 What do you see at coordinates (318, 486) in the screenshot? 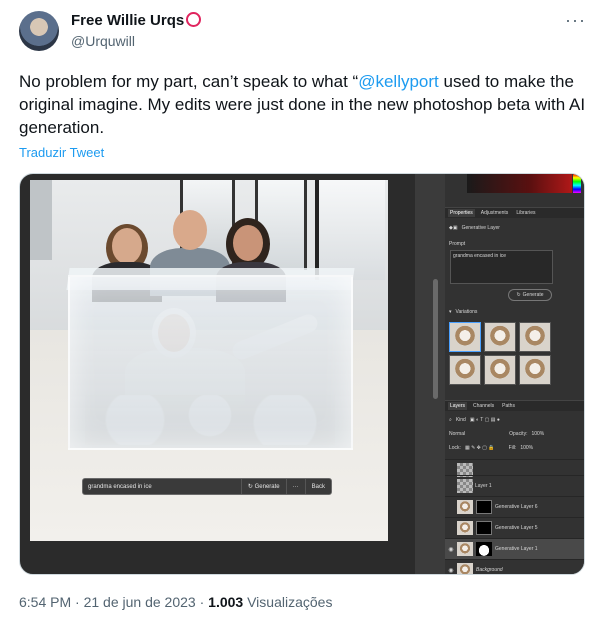
I see `back-button: Back` at bounding box center [318, 486].